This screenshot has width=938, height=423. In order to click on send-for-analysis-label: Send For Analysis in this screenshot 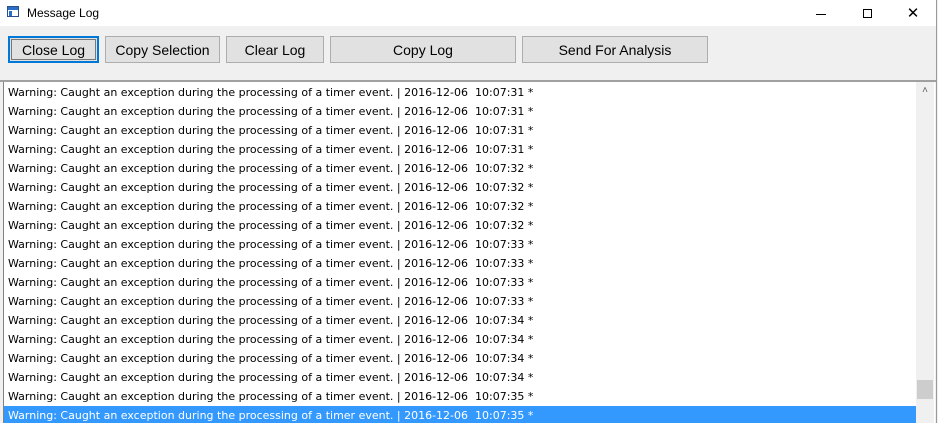, I will do `click(615, 49)`.